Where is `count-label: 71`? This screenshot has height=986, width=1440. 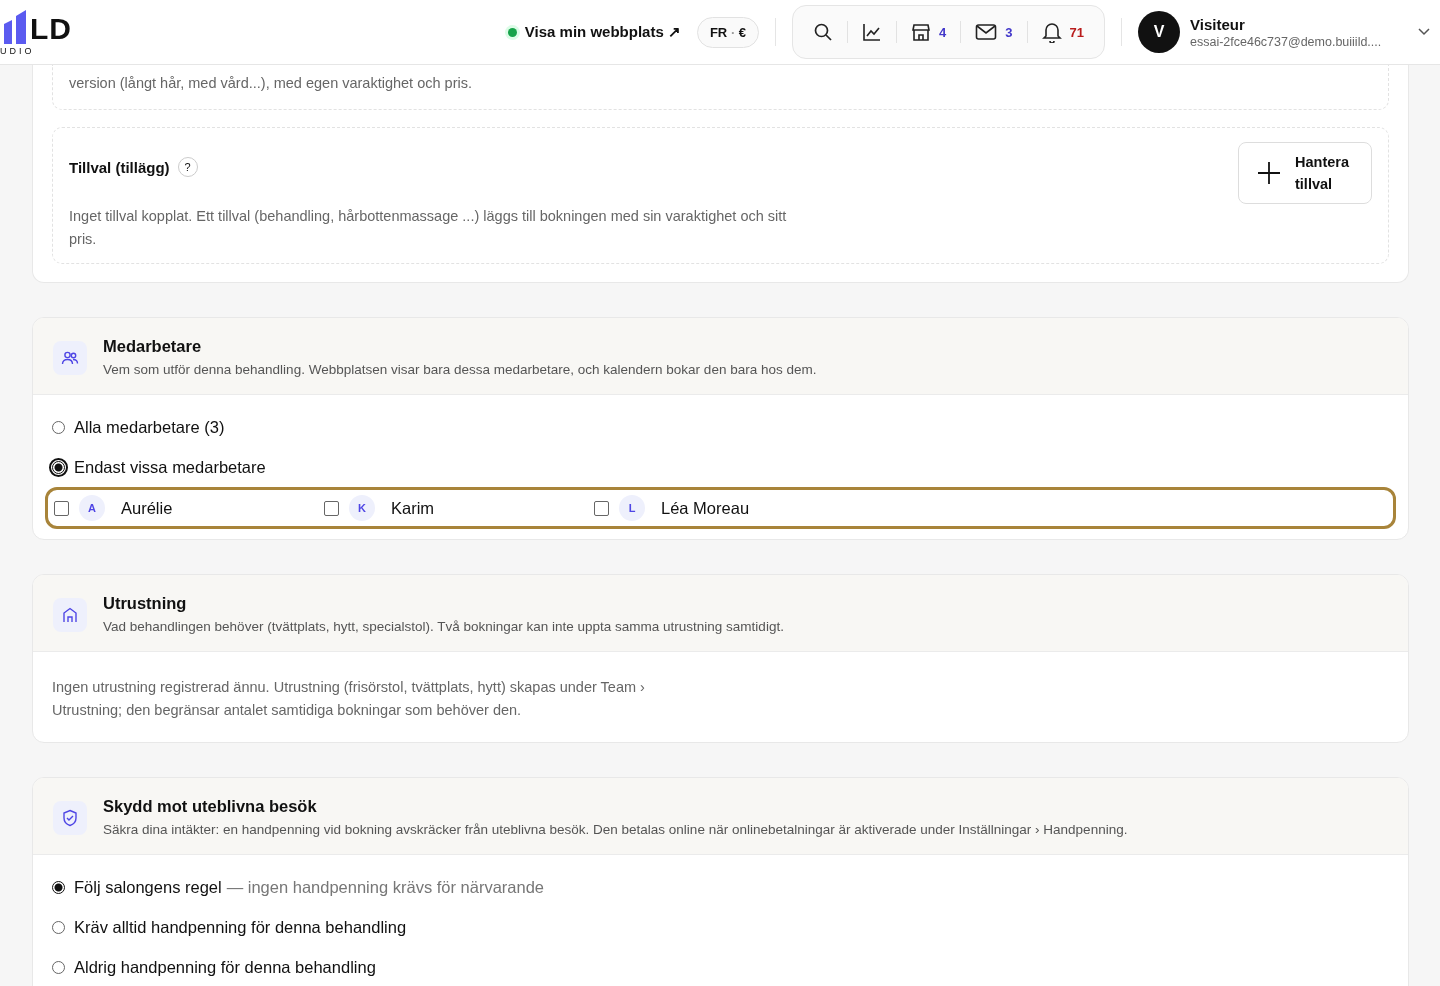
count-label: 71 is located at coordinates (1076, 32).